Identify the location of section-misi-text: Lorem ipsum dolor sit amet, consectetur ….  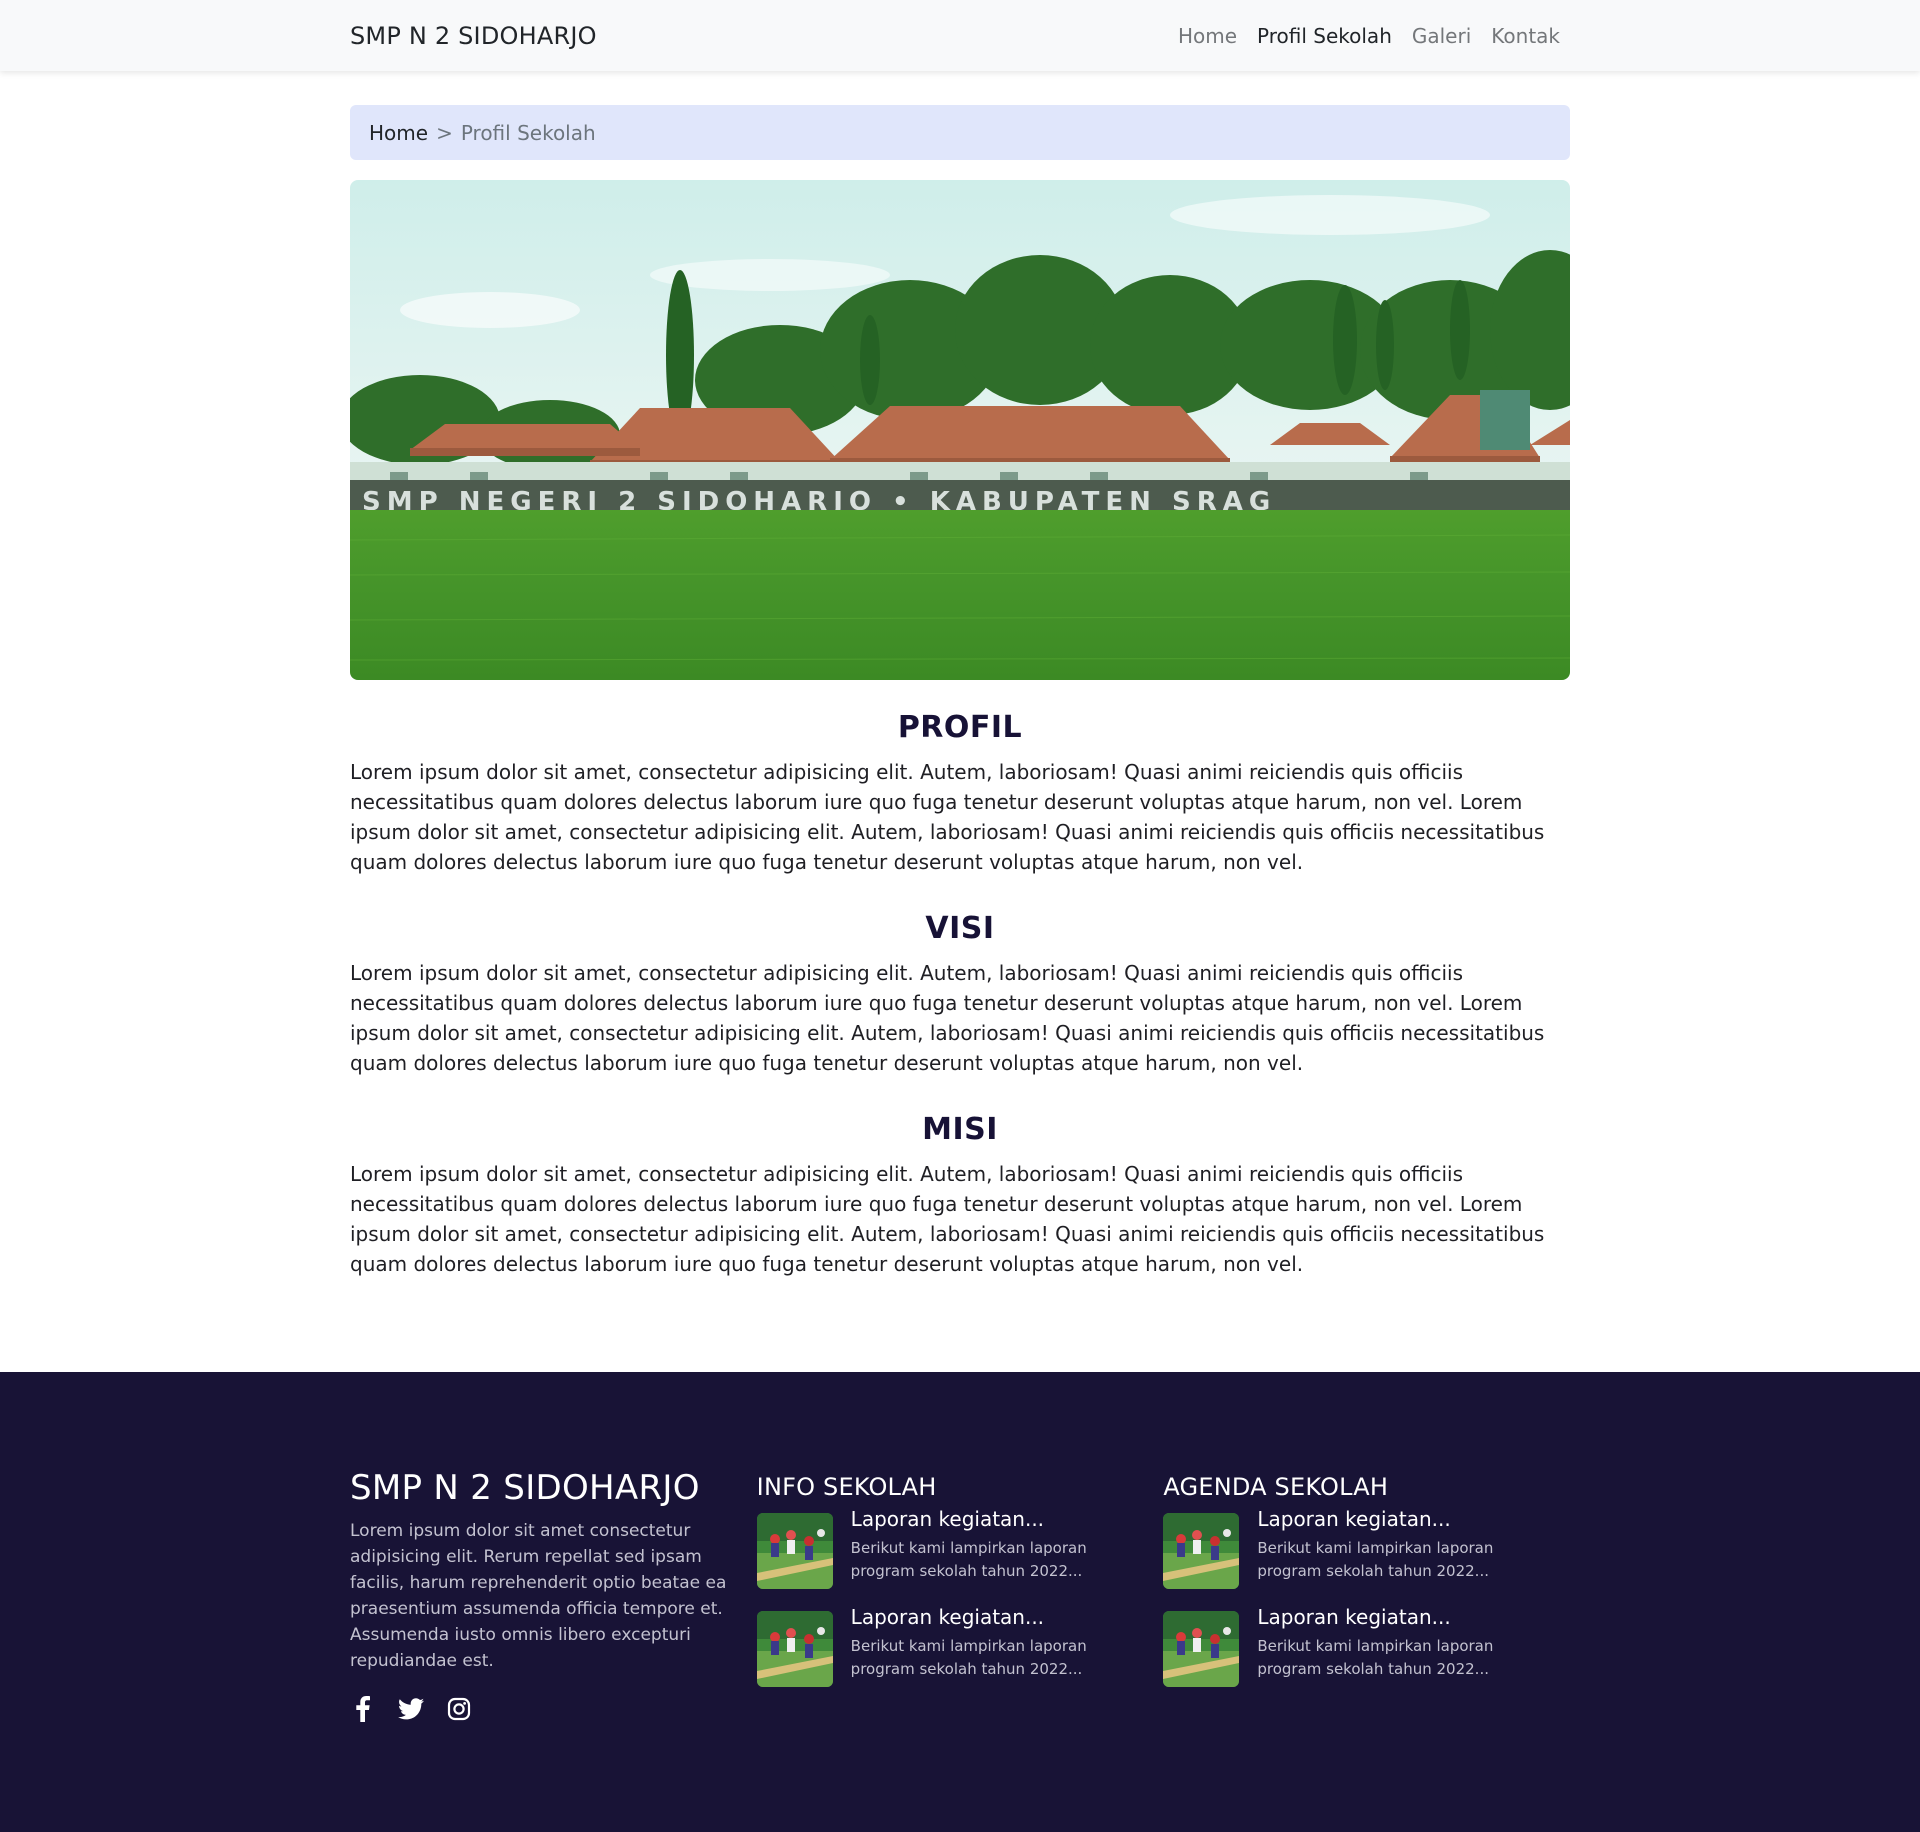
(947, 1219).